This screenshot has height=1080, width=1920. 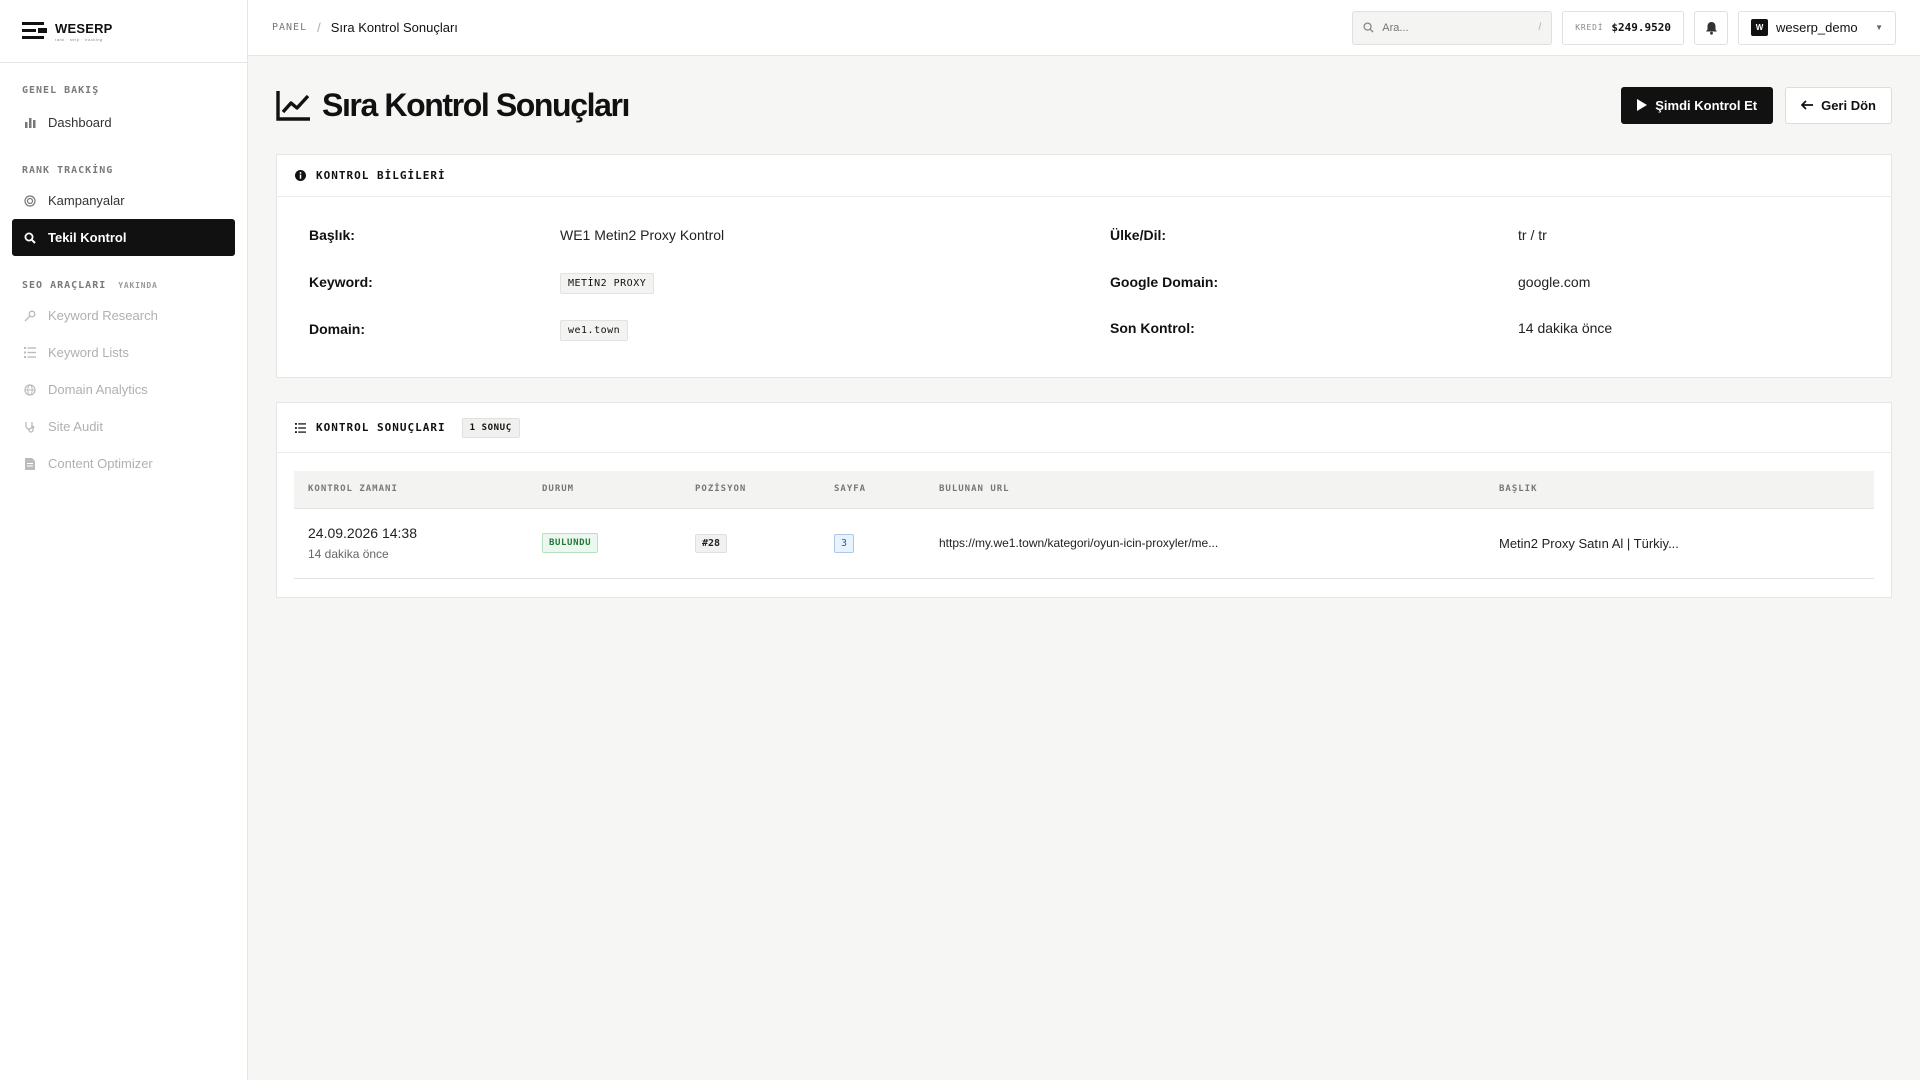 I want to click on field-label-domain: Domain:, so click(x=337, y=329).